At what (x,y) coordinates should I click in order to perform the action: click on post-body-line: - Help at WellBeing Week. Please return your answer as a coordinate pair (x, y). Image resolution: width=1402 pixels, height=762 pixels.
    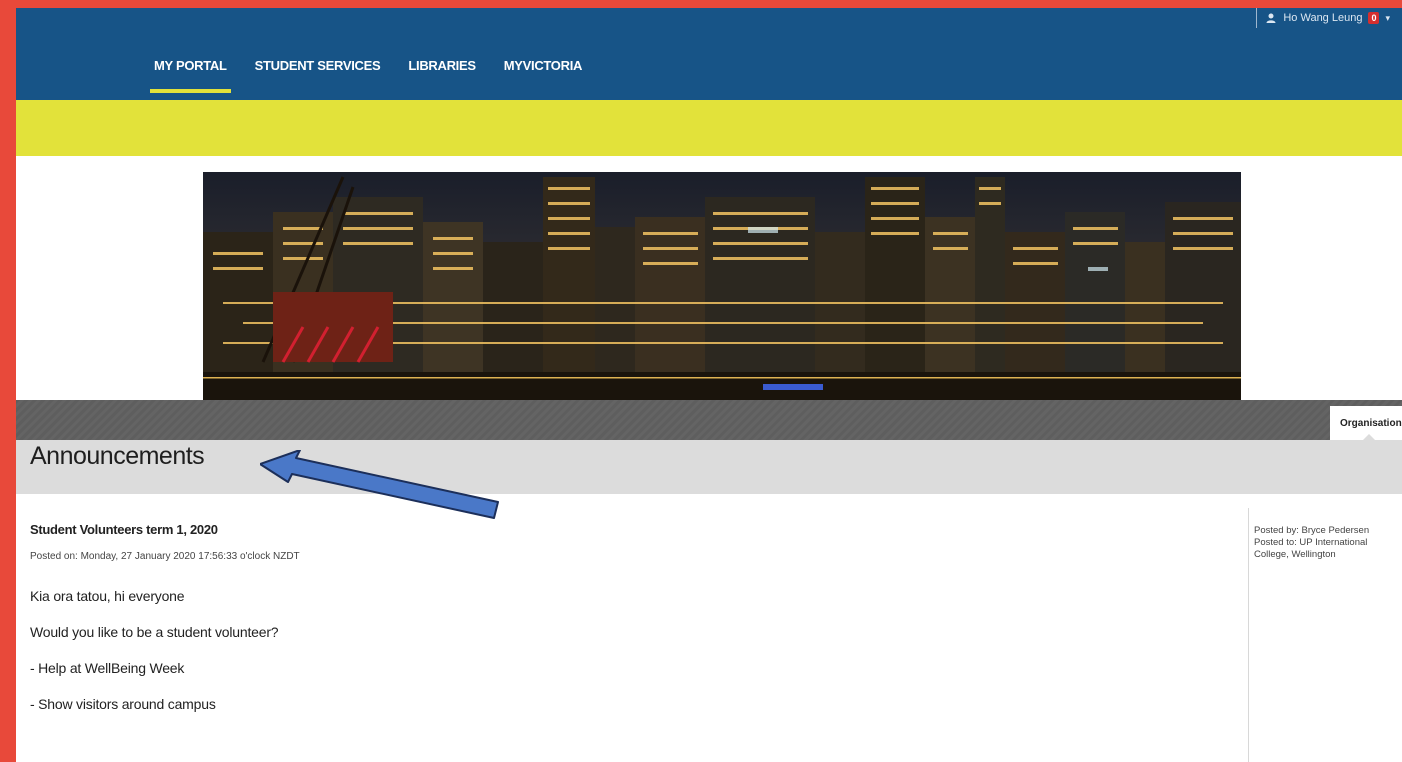
    Looking at the image, I should click on (107, 668).